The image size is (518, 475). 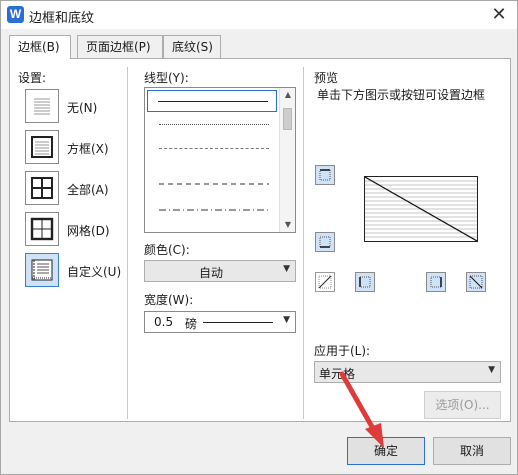 I want to click on line-style-fine-dash, so click(x=214, y=148).